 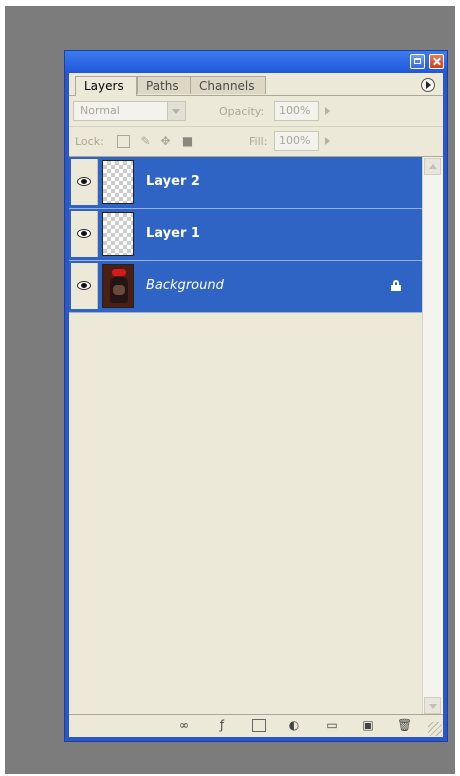 What do you see at coordinates (89, 141) in the screenshot?
I see `lock-label: Lock:` at bounding box center [89, 141].